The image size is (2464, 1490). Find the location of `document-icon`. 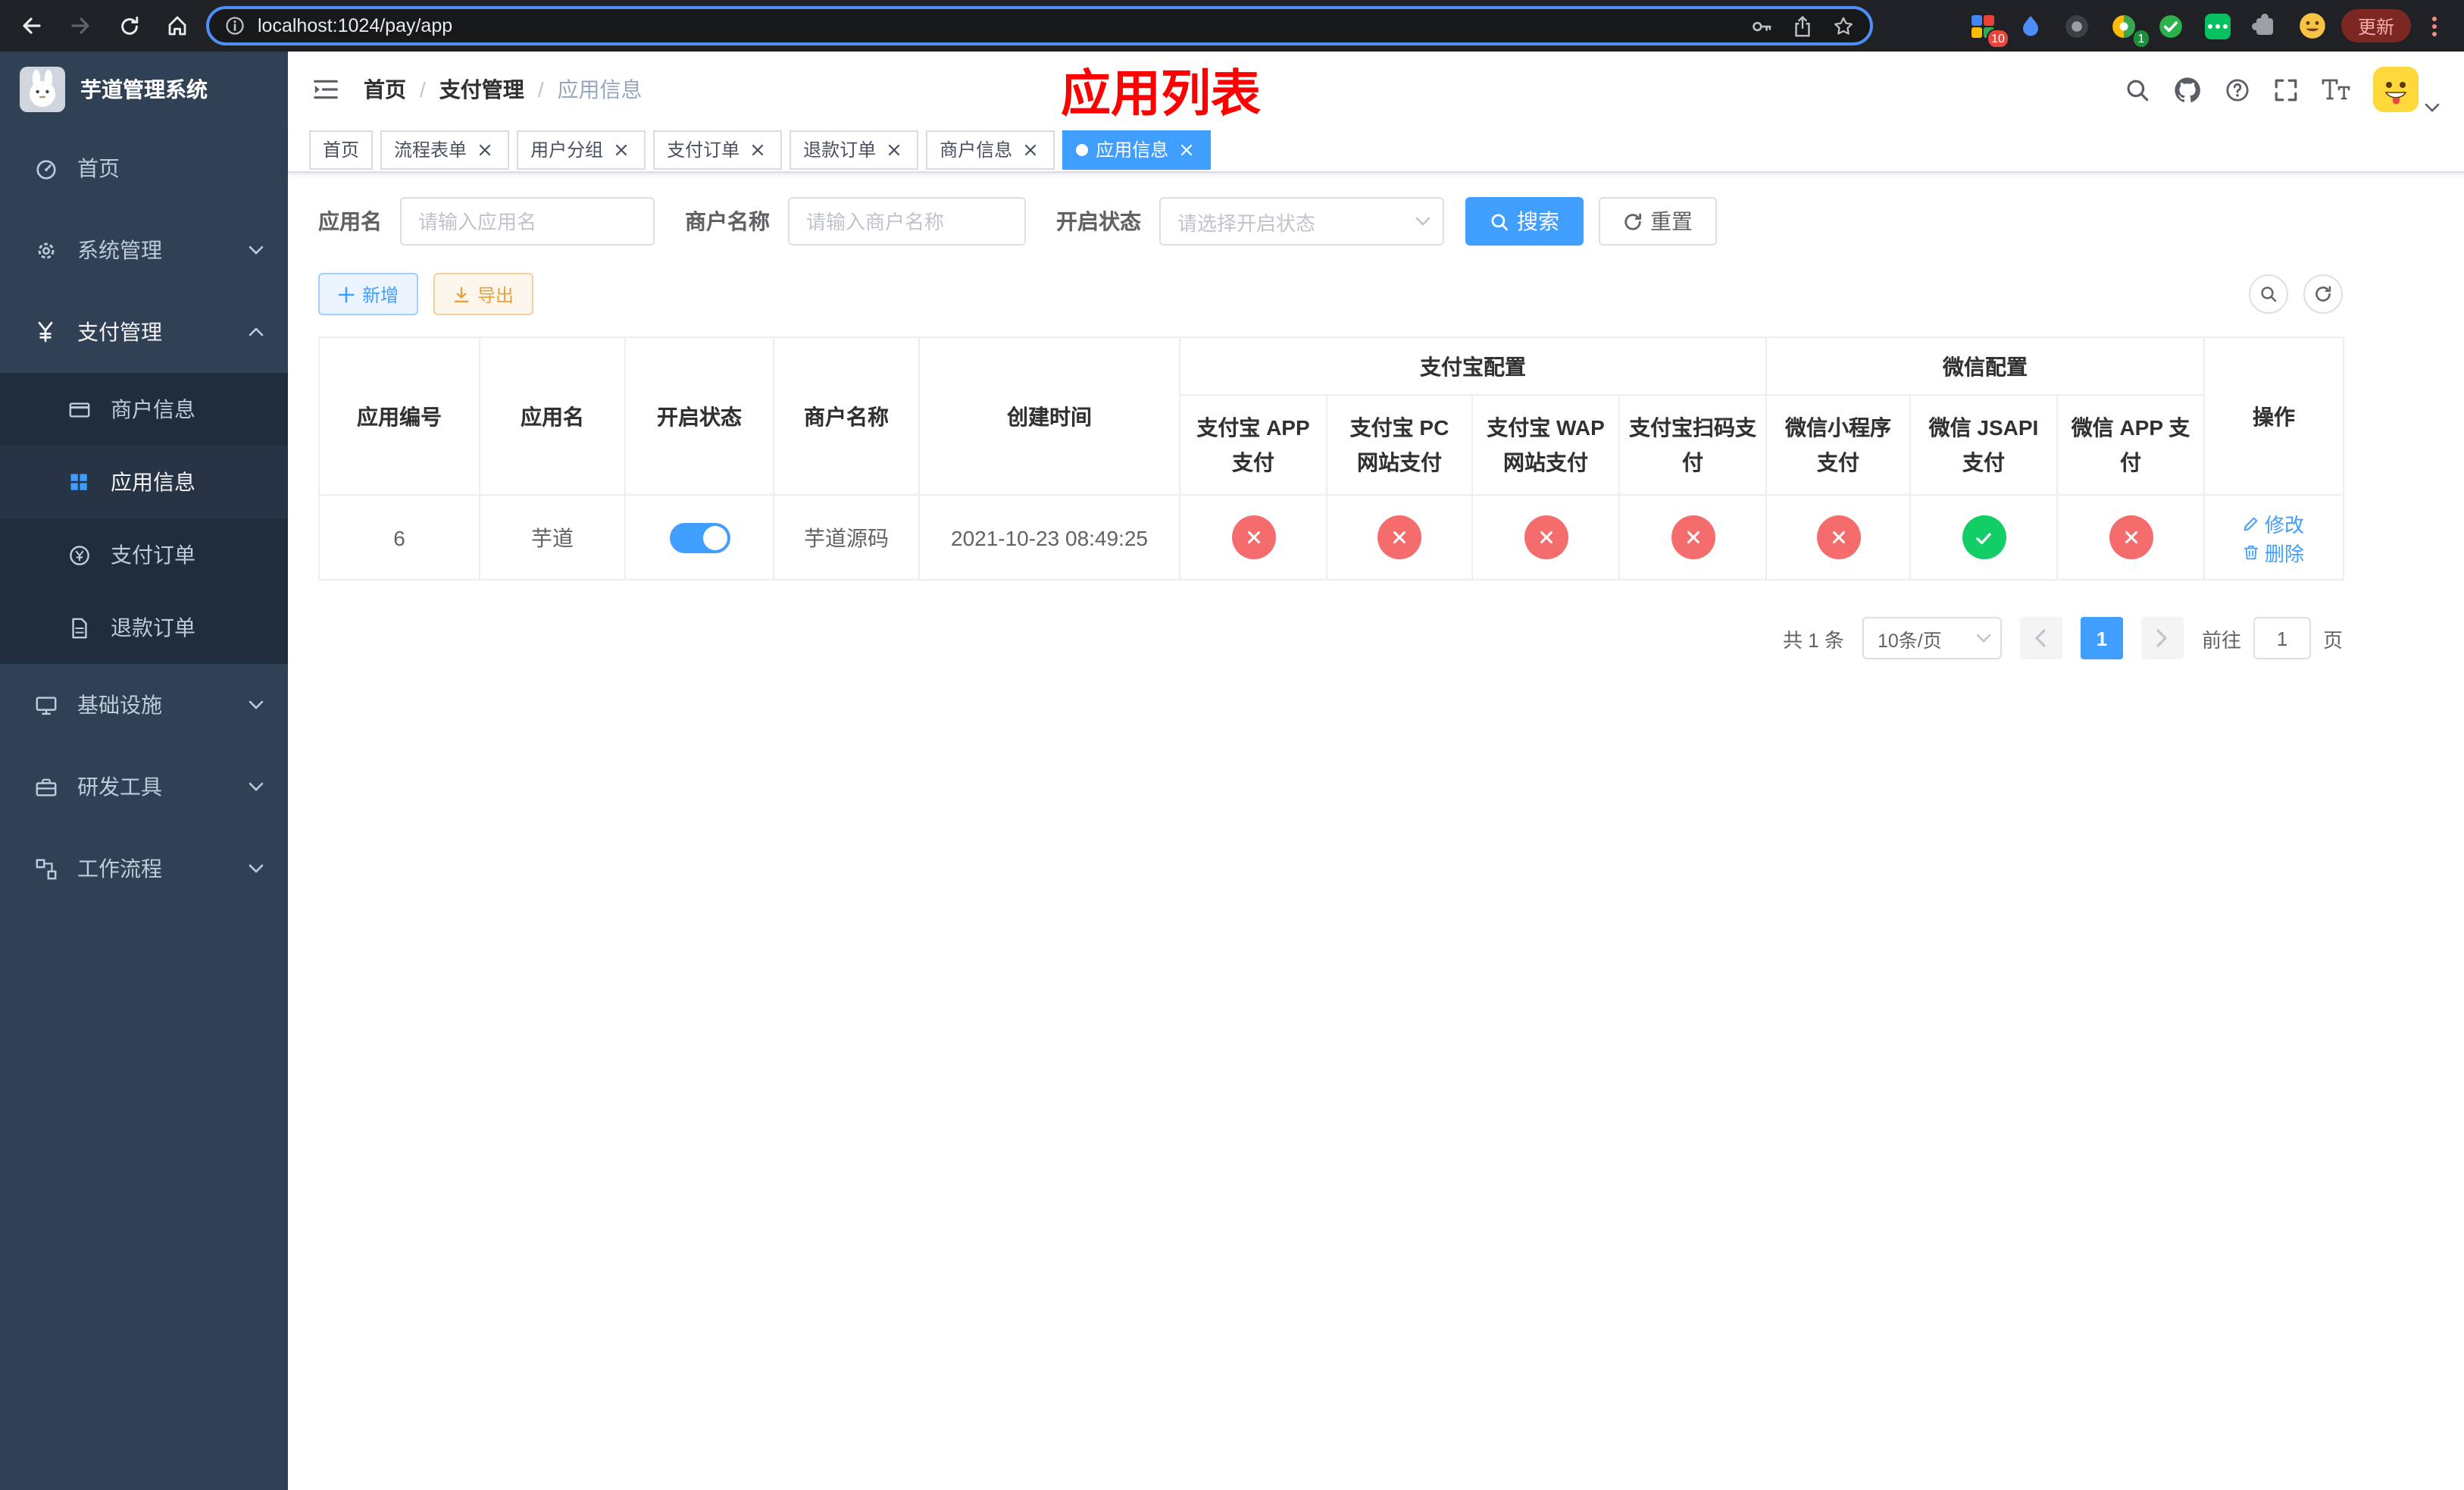

document-icon is located at coordinates (79, 627).